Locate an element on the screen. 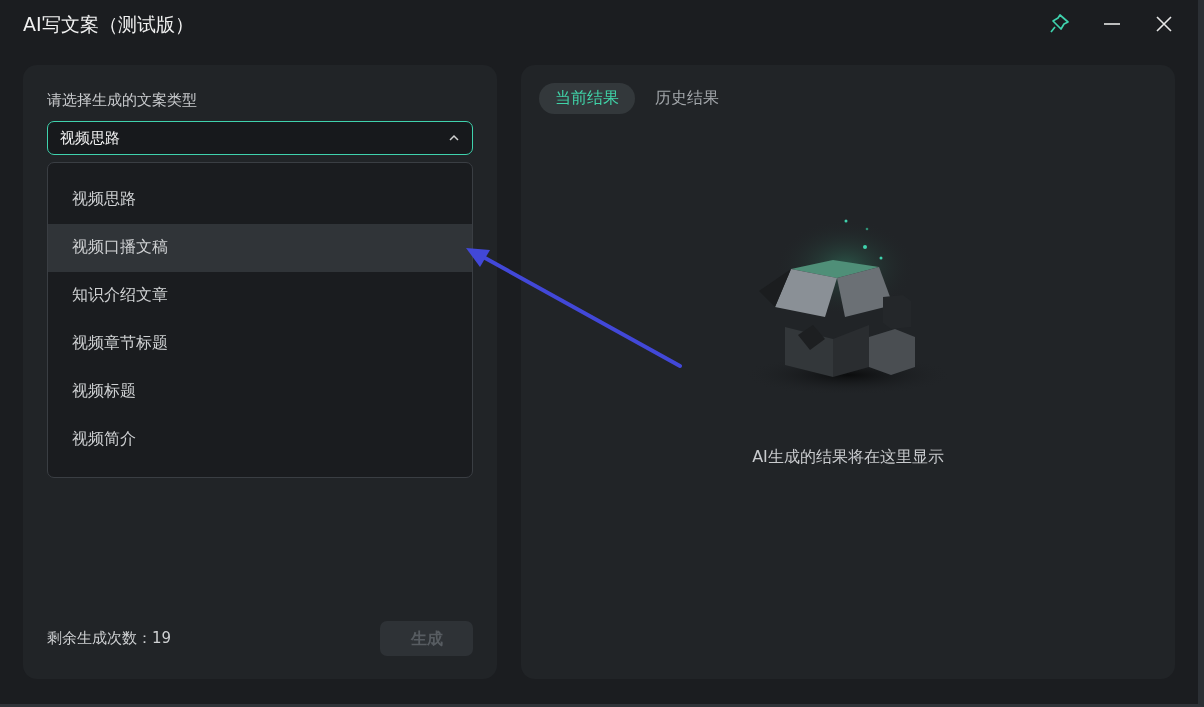 The image size is (1204, 707). close-icon is located at coordinates (1164, 23).